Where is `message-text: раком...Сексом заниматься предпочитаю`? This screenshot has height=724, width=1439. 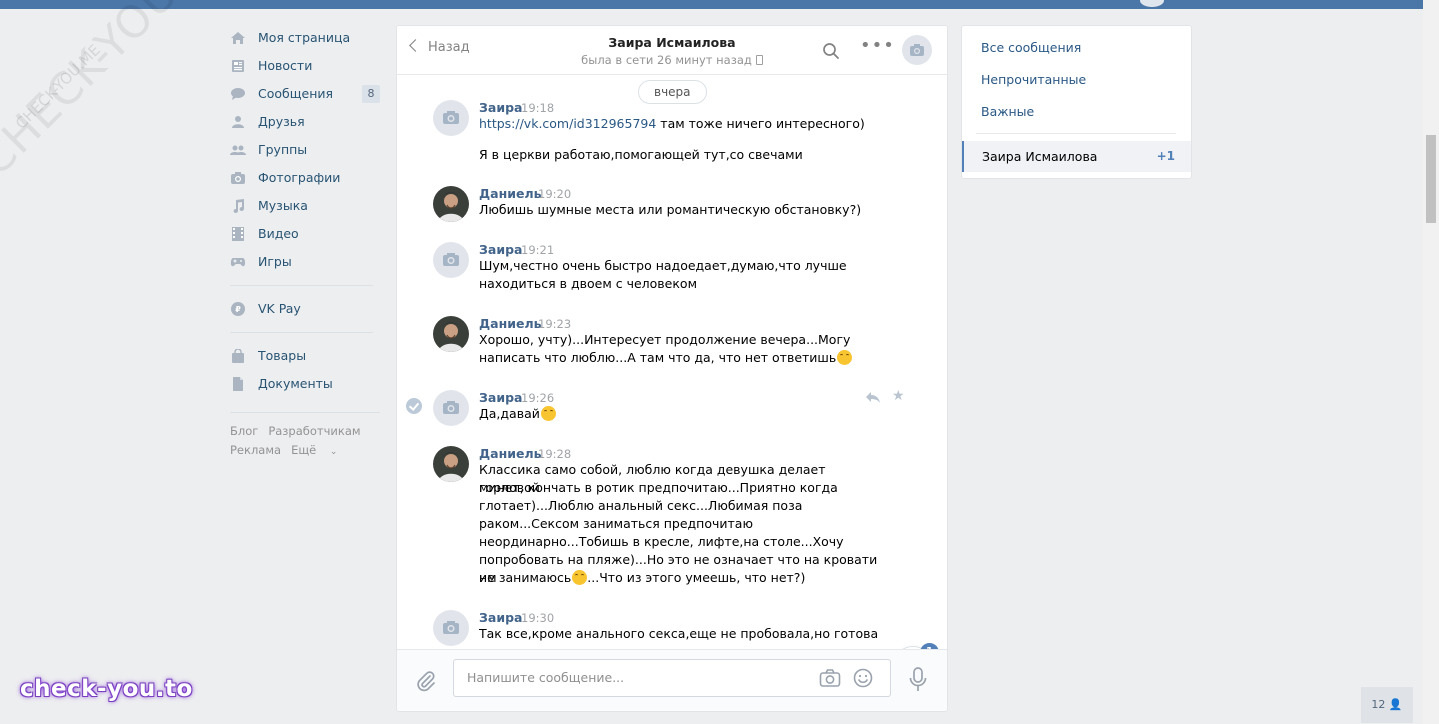 message-text: раком...Сексом заниматься предпочитаю is located at coordinates (616, 523).